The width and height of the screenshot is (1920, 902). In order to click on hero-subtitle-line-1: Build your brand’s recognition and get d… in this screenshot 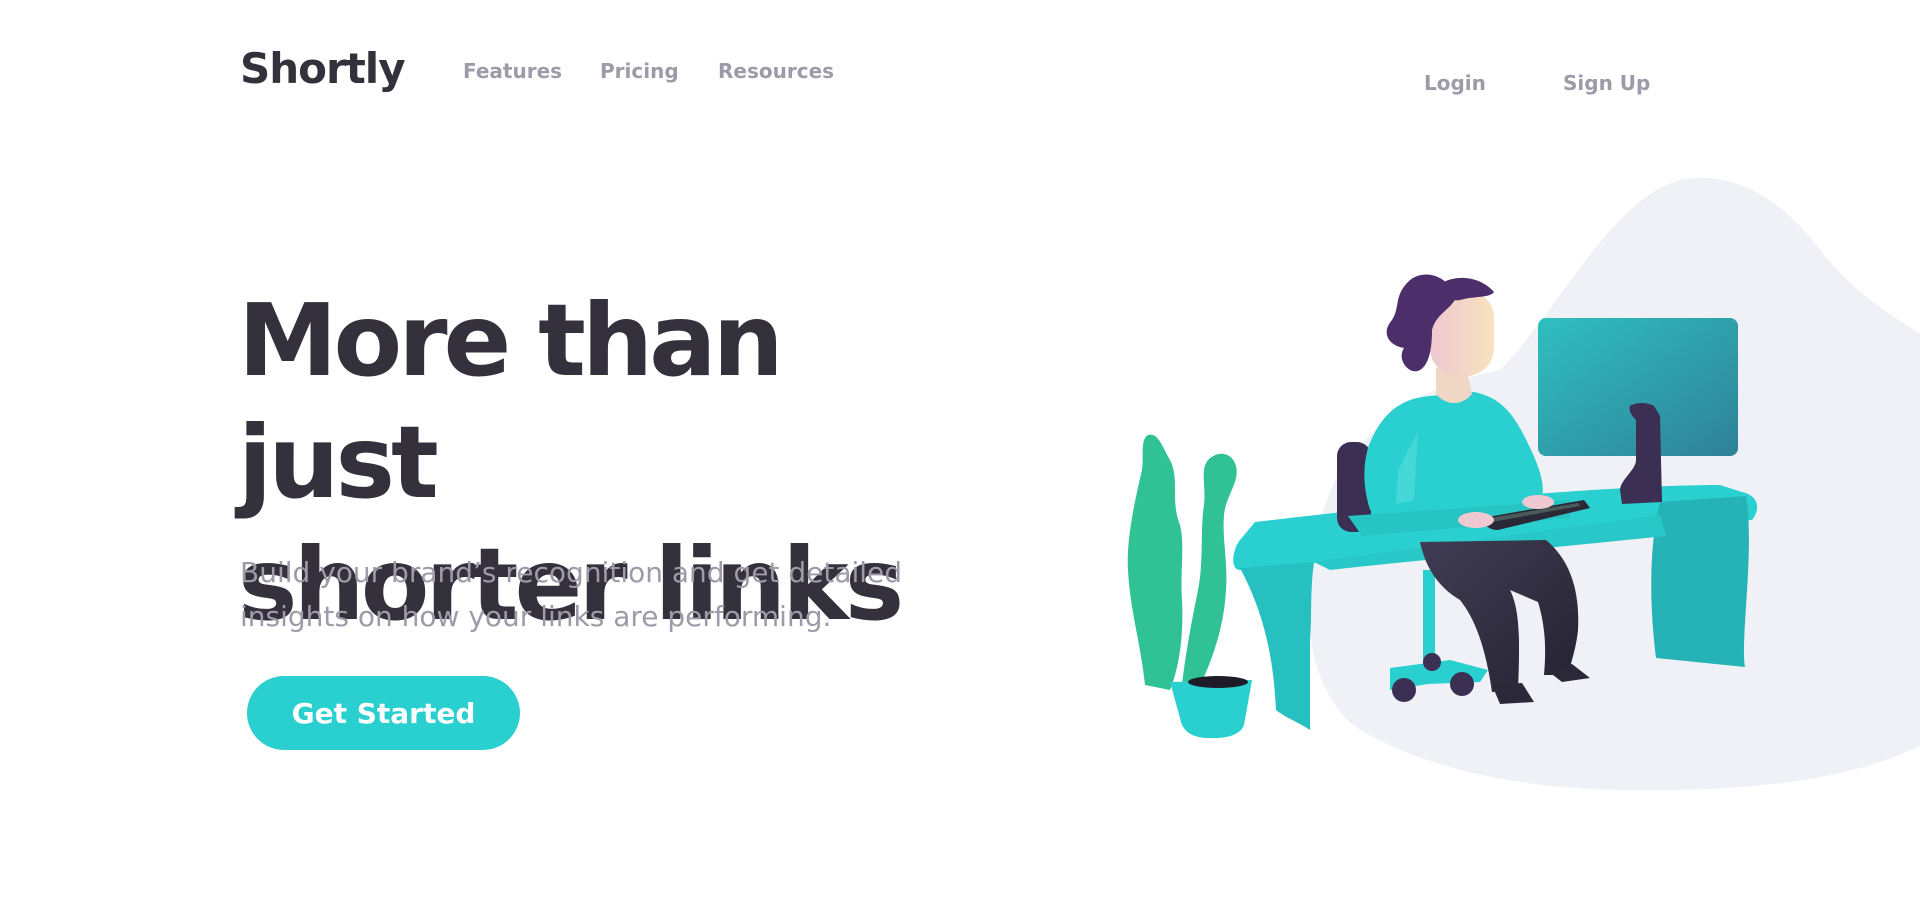, I will do `click(571, 572)`.